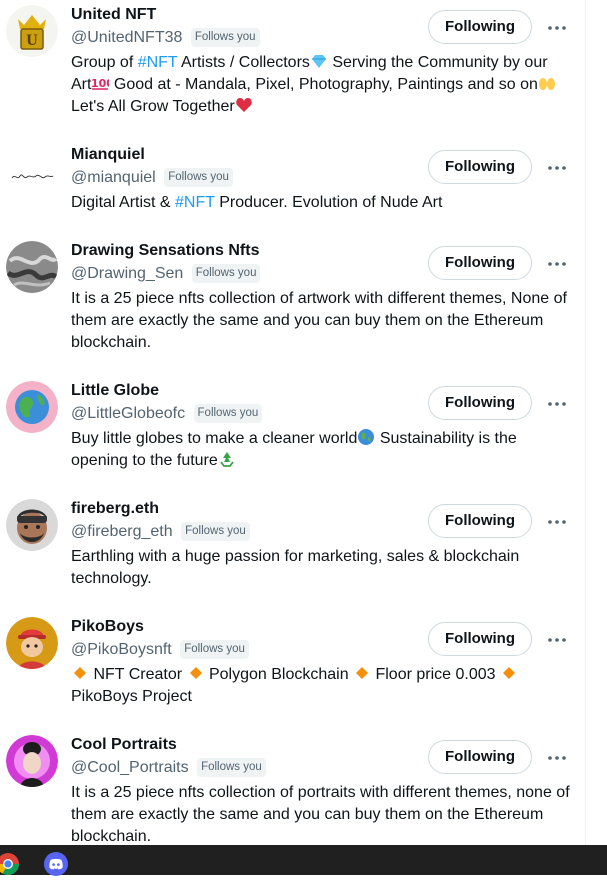 The width and height of the screenshot is (607, 881). What do you see at coordinates (107, 627) in the screenshot?
I see `display-name: PikoBoys` at bounding box center [107, 627].